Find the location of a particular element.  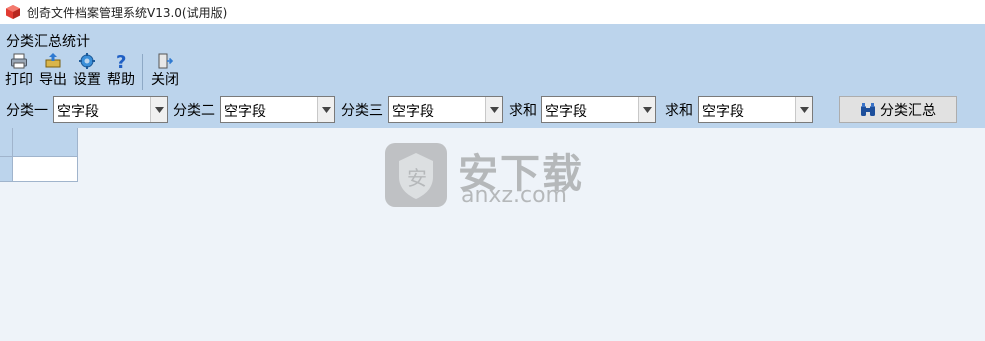

category3-select: 空字段 is located at coordinates (445, 109).